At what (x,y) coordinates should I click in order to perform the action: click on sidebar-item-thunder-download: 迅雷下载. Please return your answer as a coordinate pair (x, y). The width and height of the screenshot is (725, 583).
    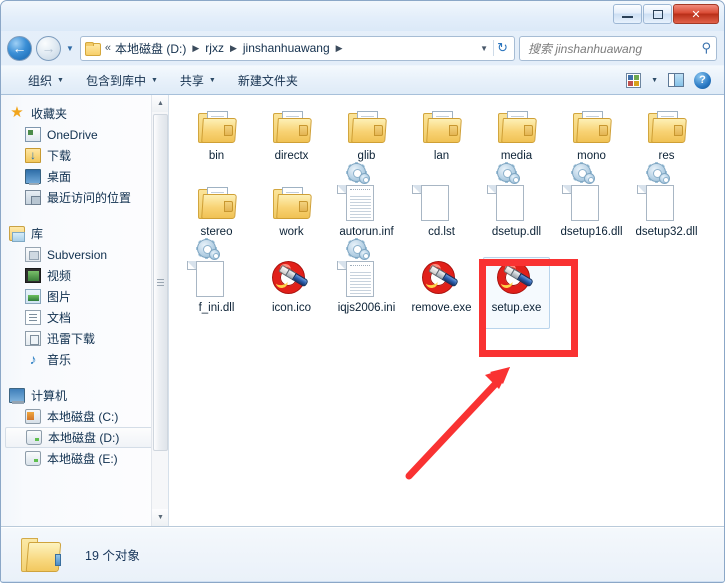
    Looking at the image, I should click on (84, 338).